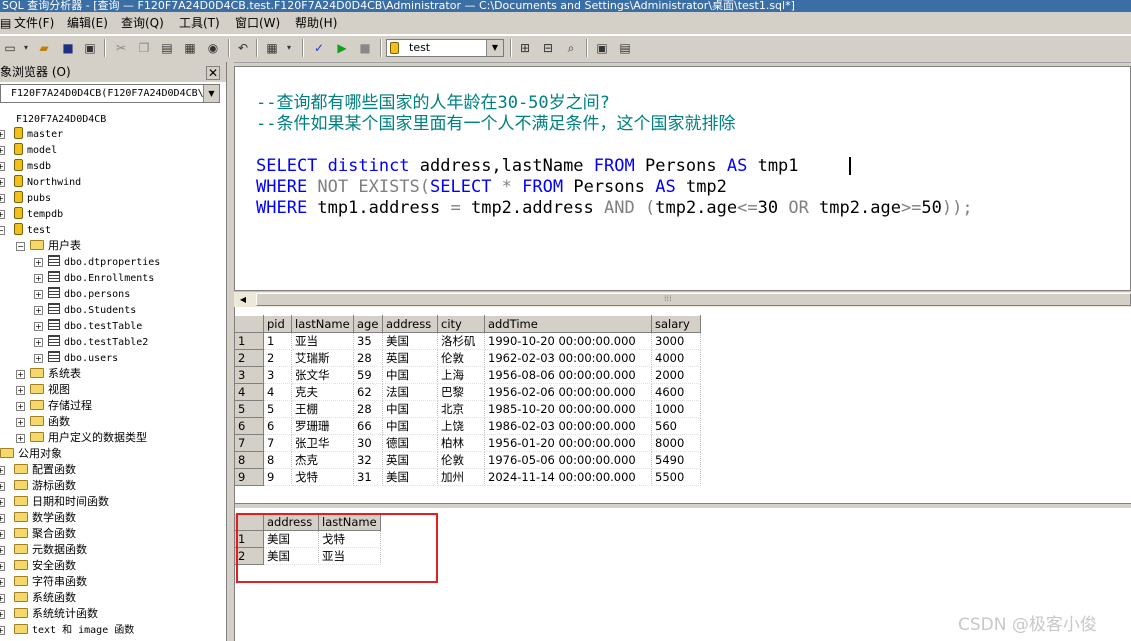 The height and width of the screenshot is (641, 1131). I want to click on table-row: 8 8 杰克 32 英国 伦敦 1976-05-06 00:00:00.000 5490, so click(468, 460).